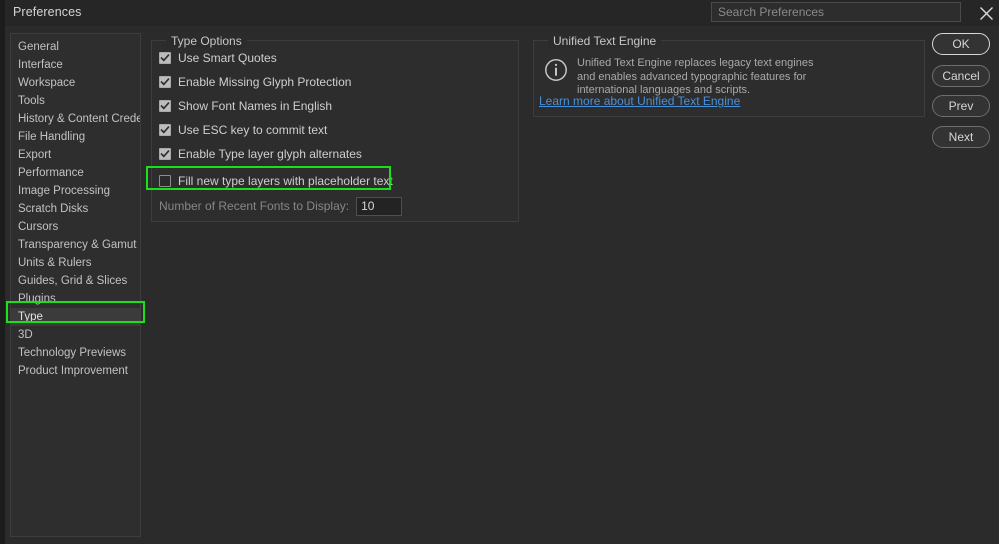 Image resolution: width=999 pixels, height=544 pixels. Describe the element at coordinates (206, 41) in the screenshot. I see `type-options-title: Type Options` at that location.